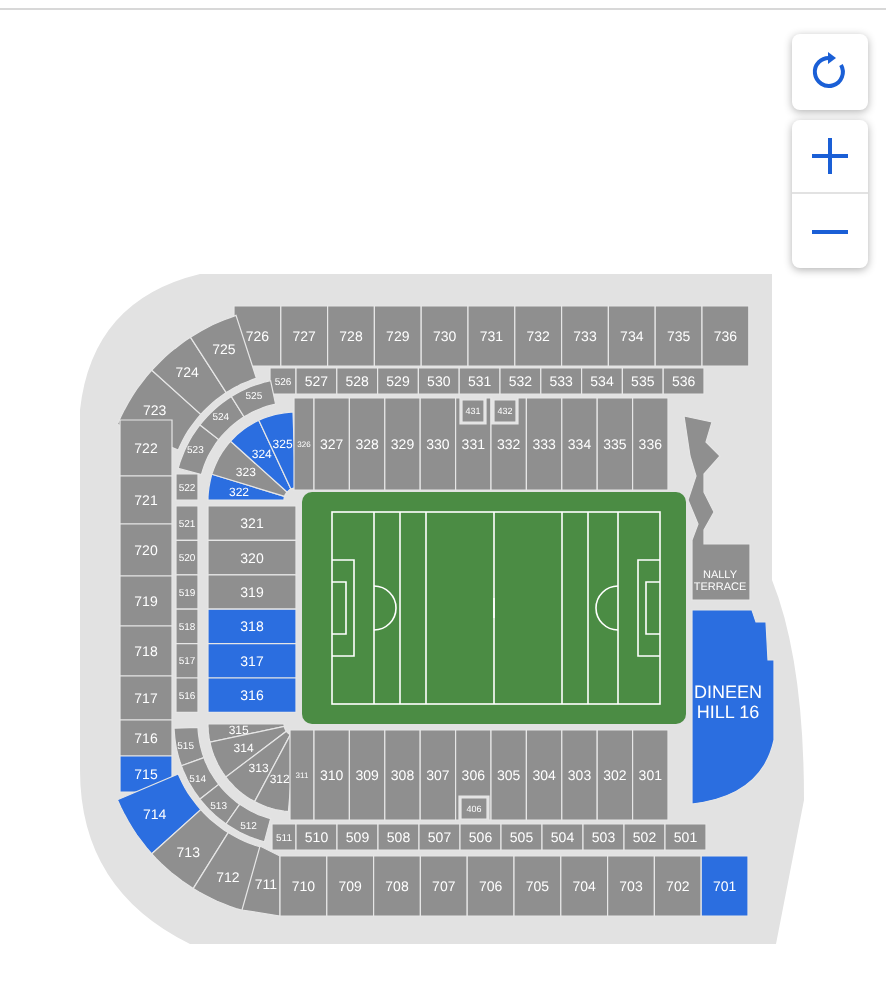 The height and width of the screenshot is (1000, 886). I want to click on refresh-icon, so click(830, 72).